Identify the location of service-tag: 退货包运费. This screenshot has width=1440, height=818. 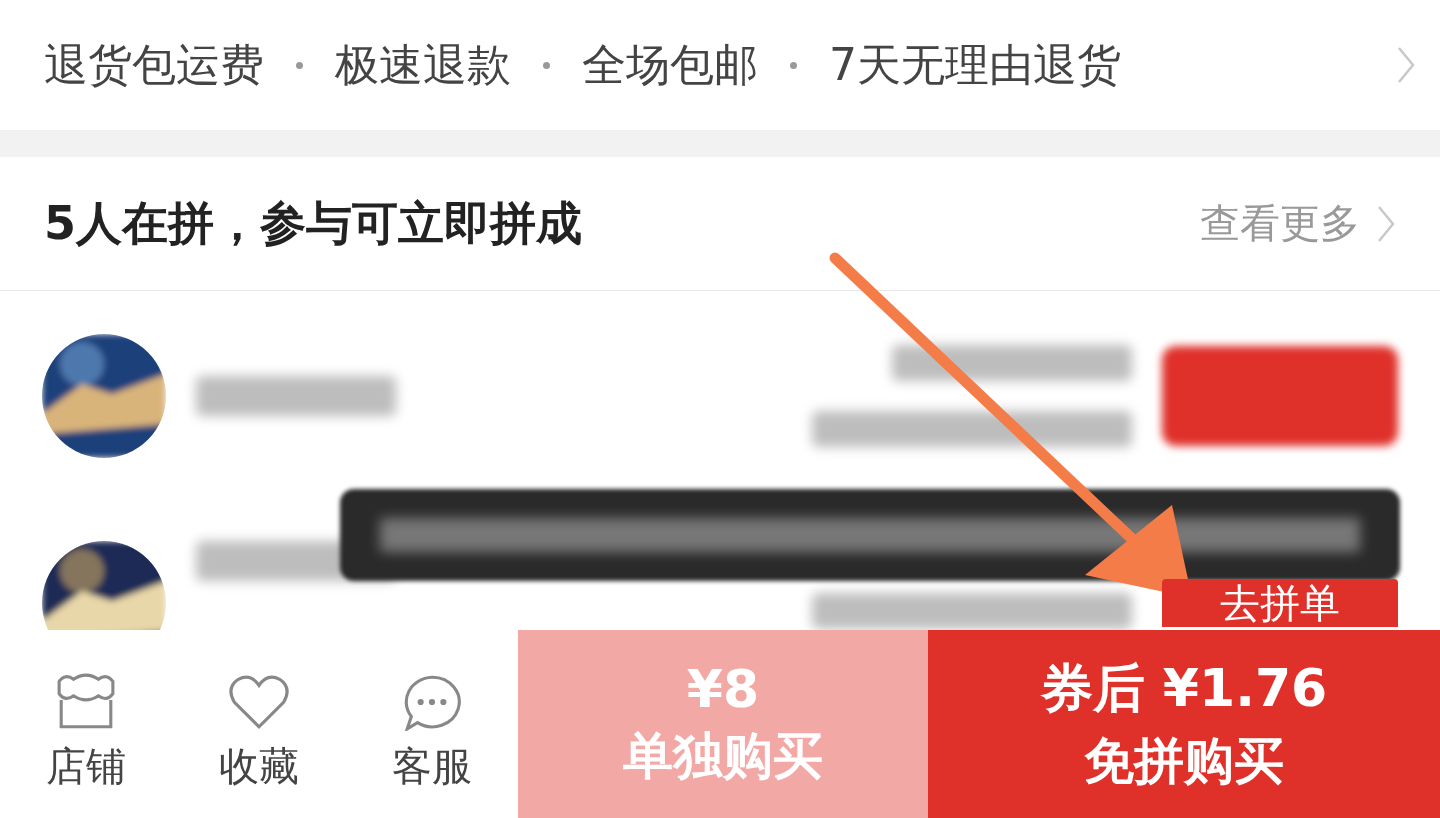
(154, 65).